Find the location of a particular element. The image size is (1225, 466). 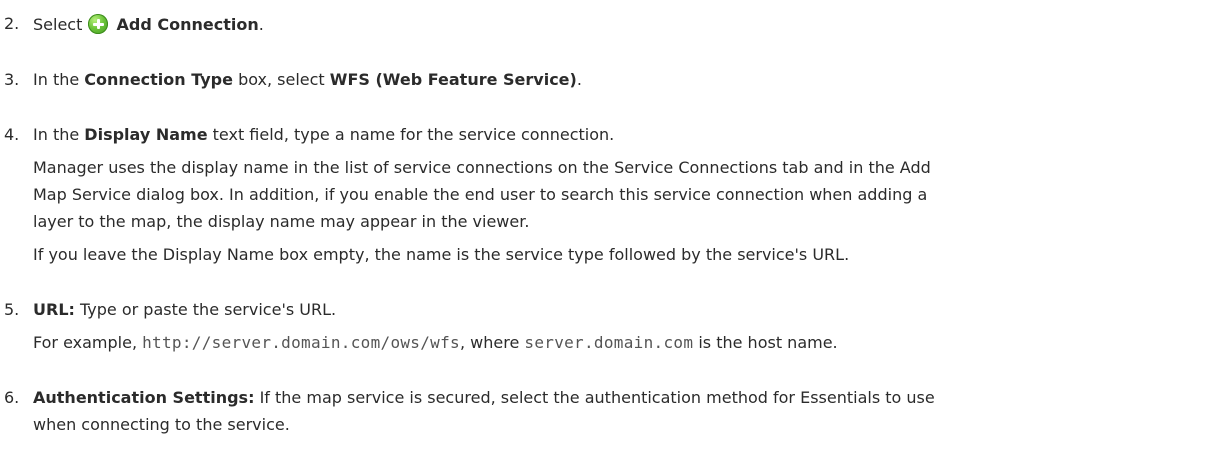

text: , where is located at coordinates (492, 342).